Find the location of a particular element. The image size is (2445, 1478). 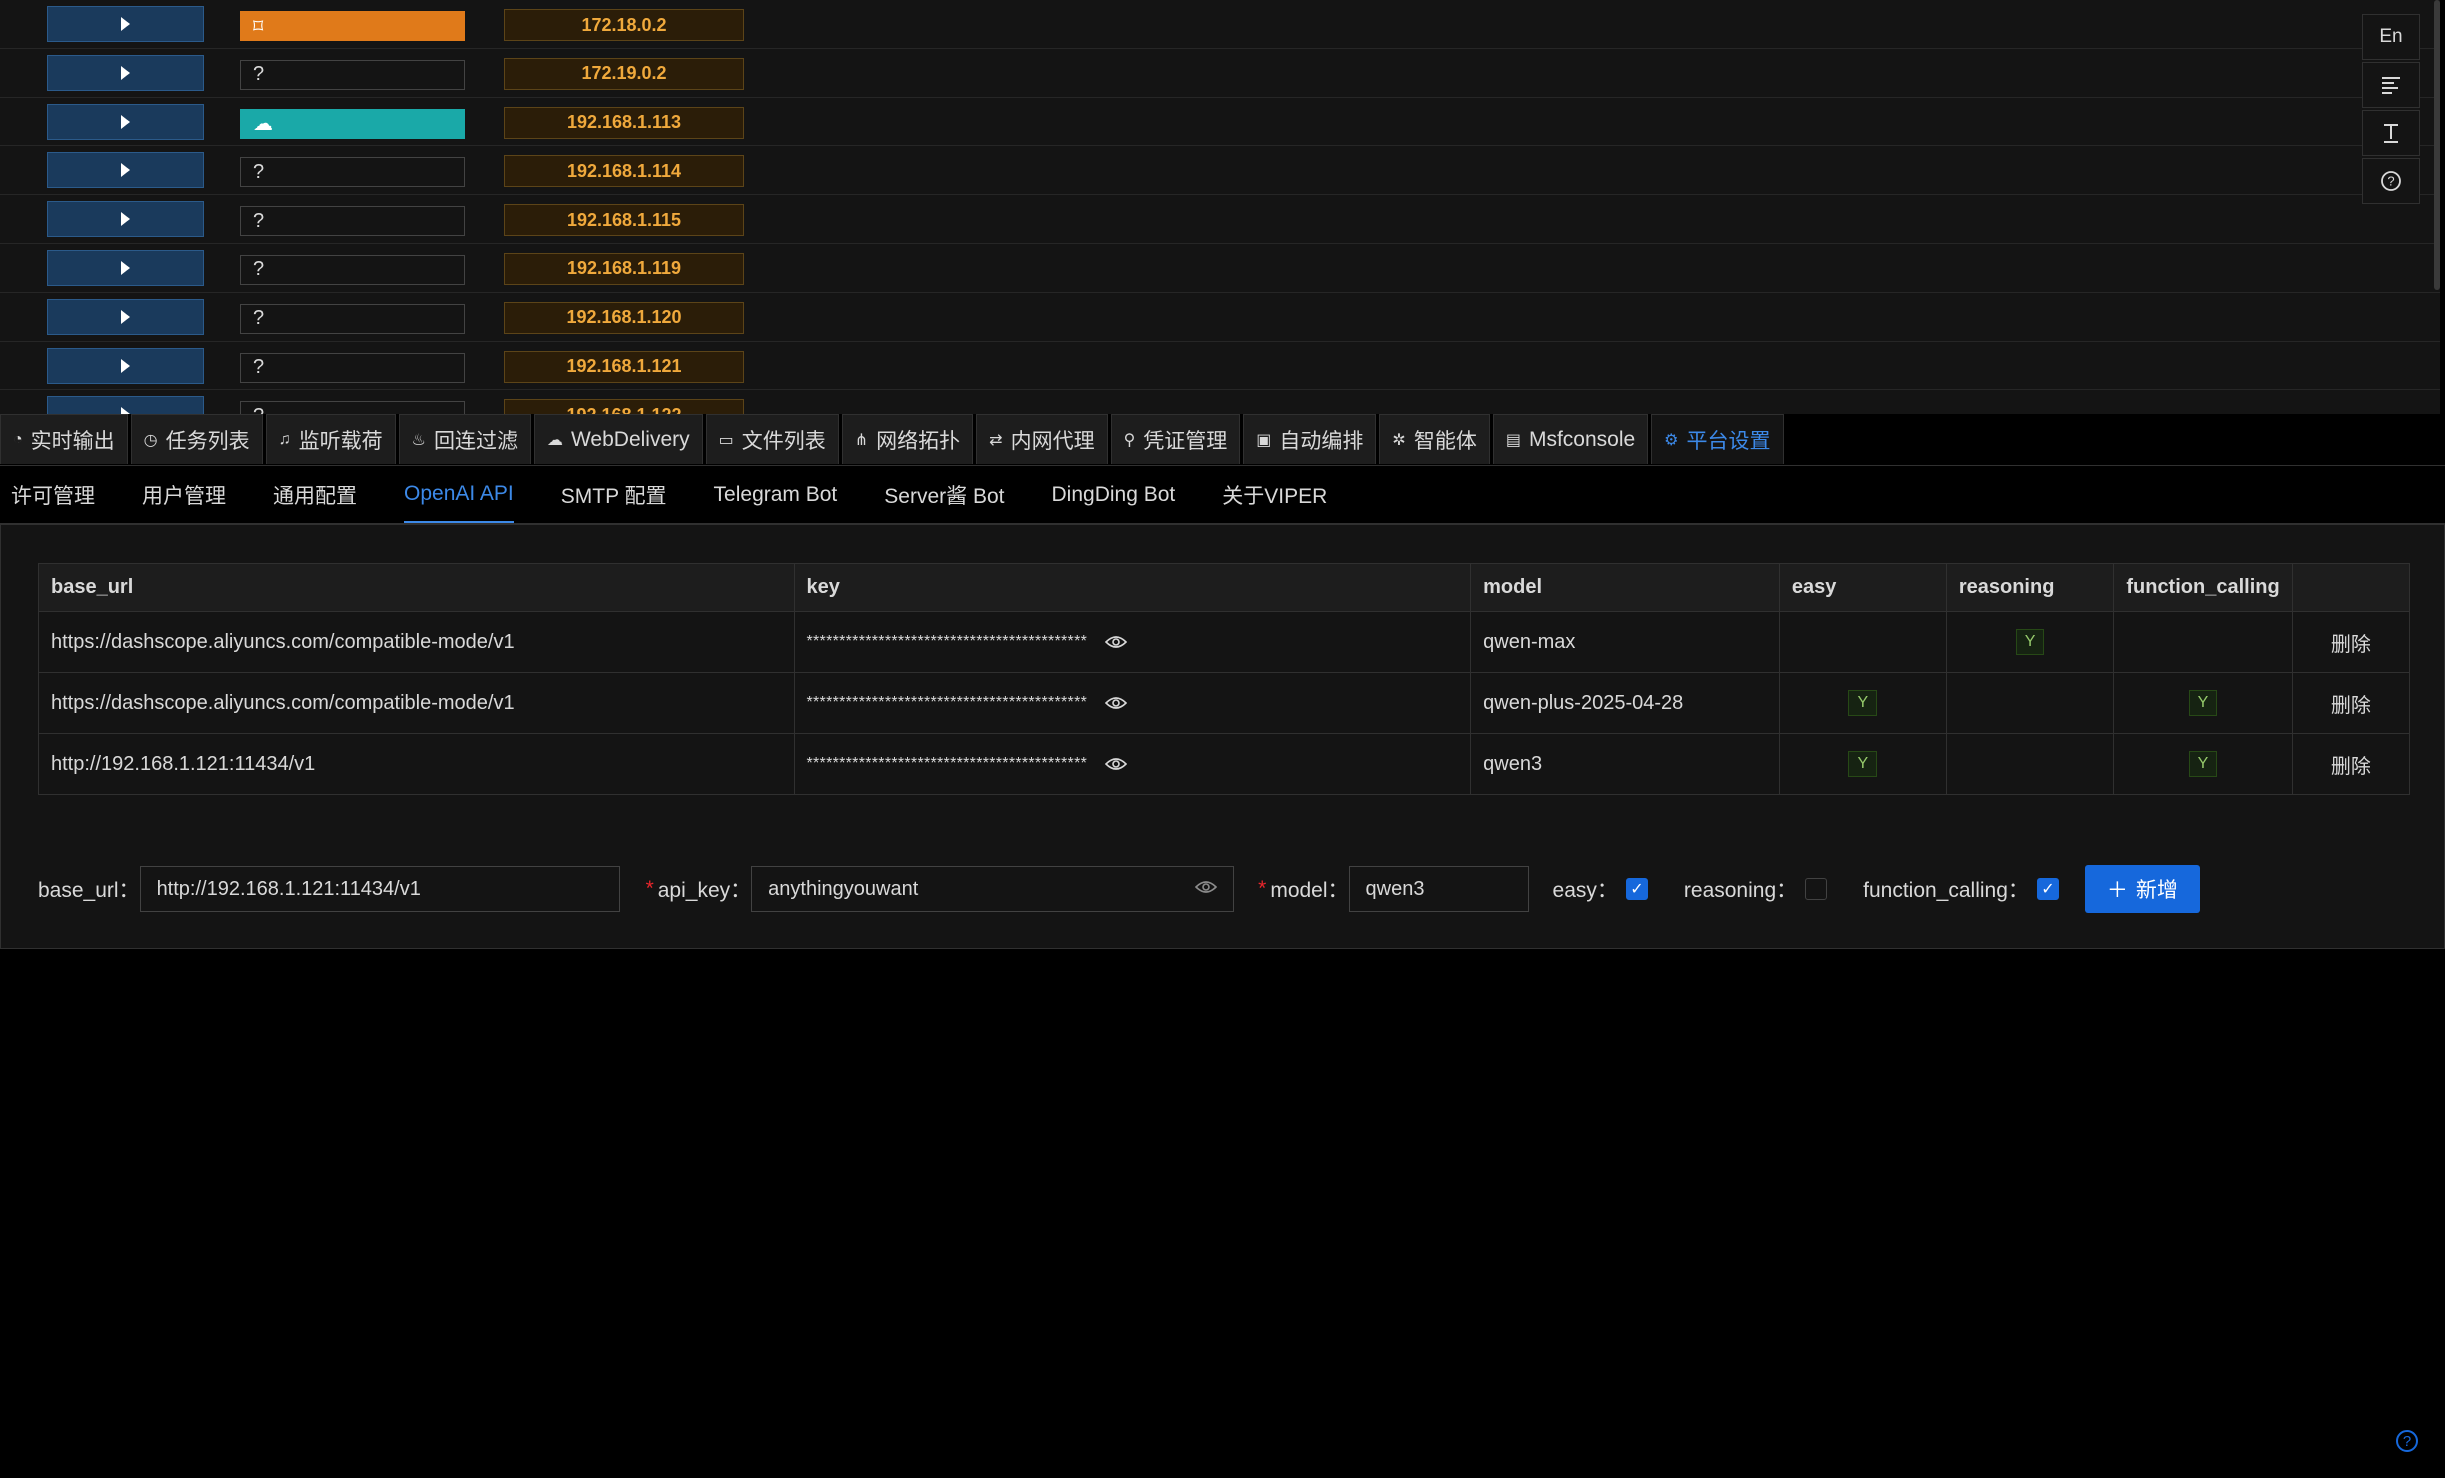

host-status-tag: ⌑ is located at coordinates (352, 26).